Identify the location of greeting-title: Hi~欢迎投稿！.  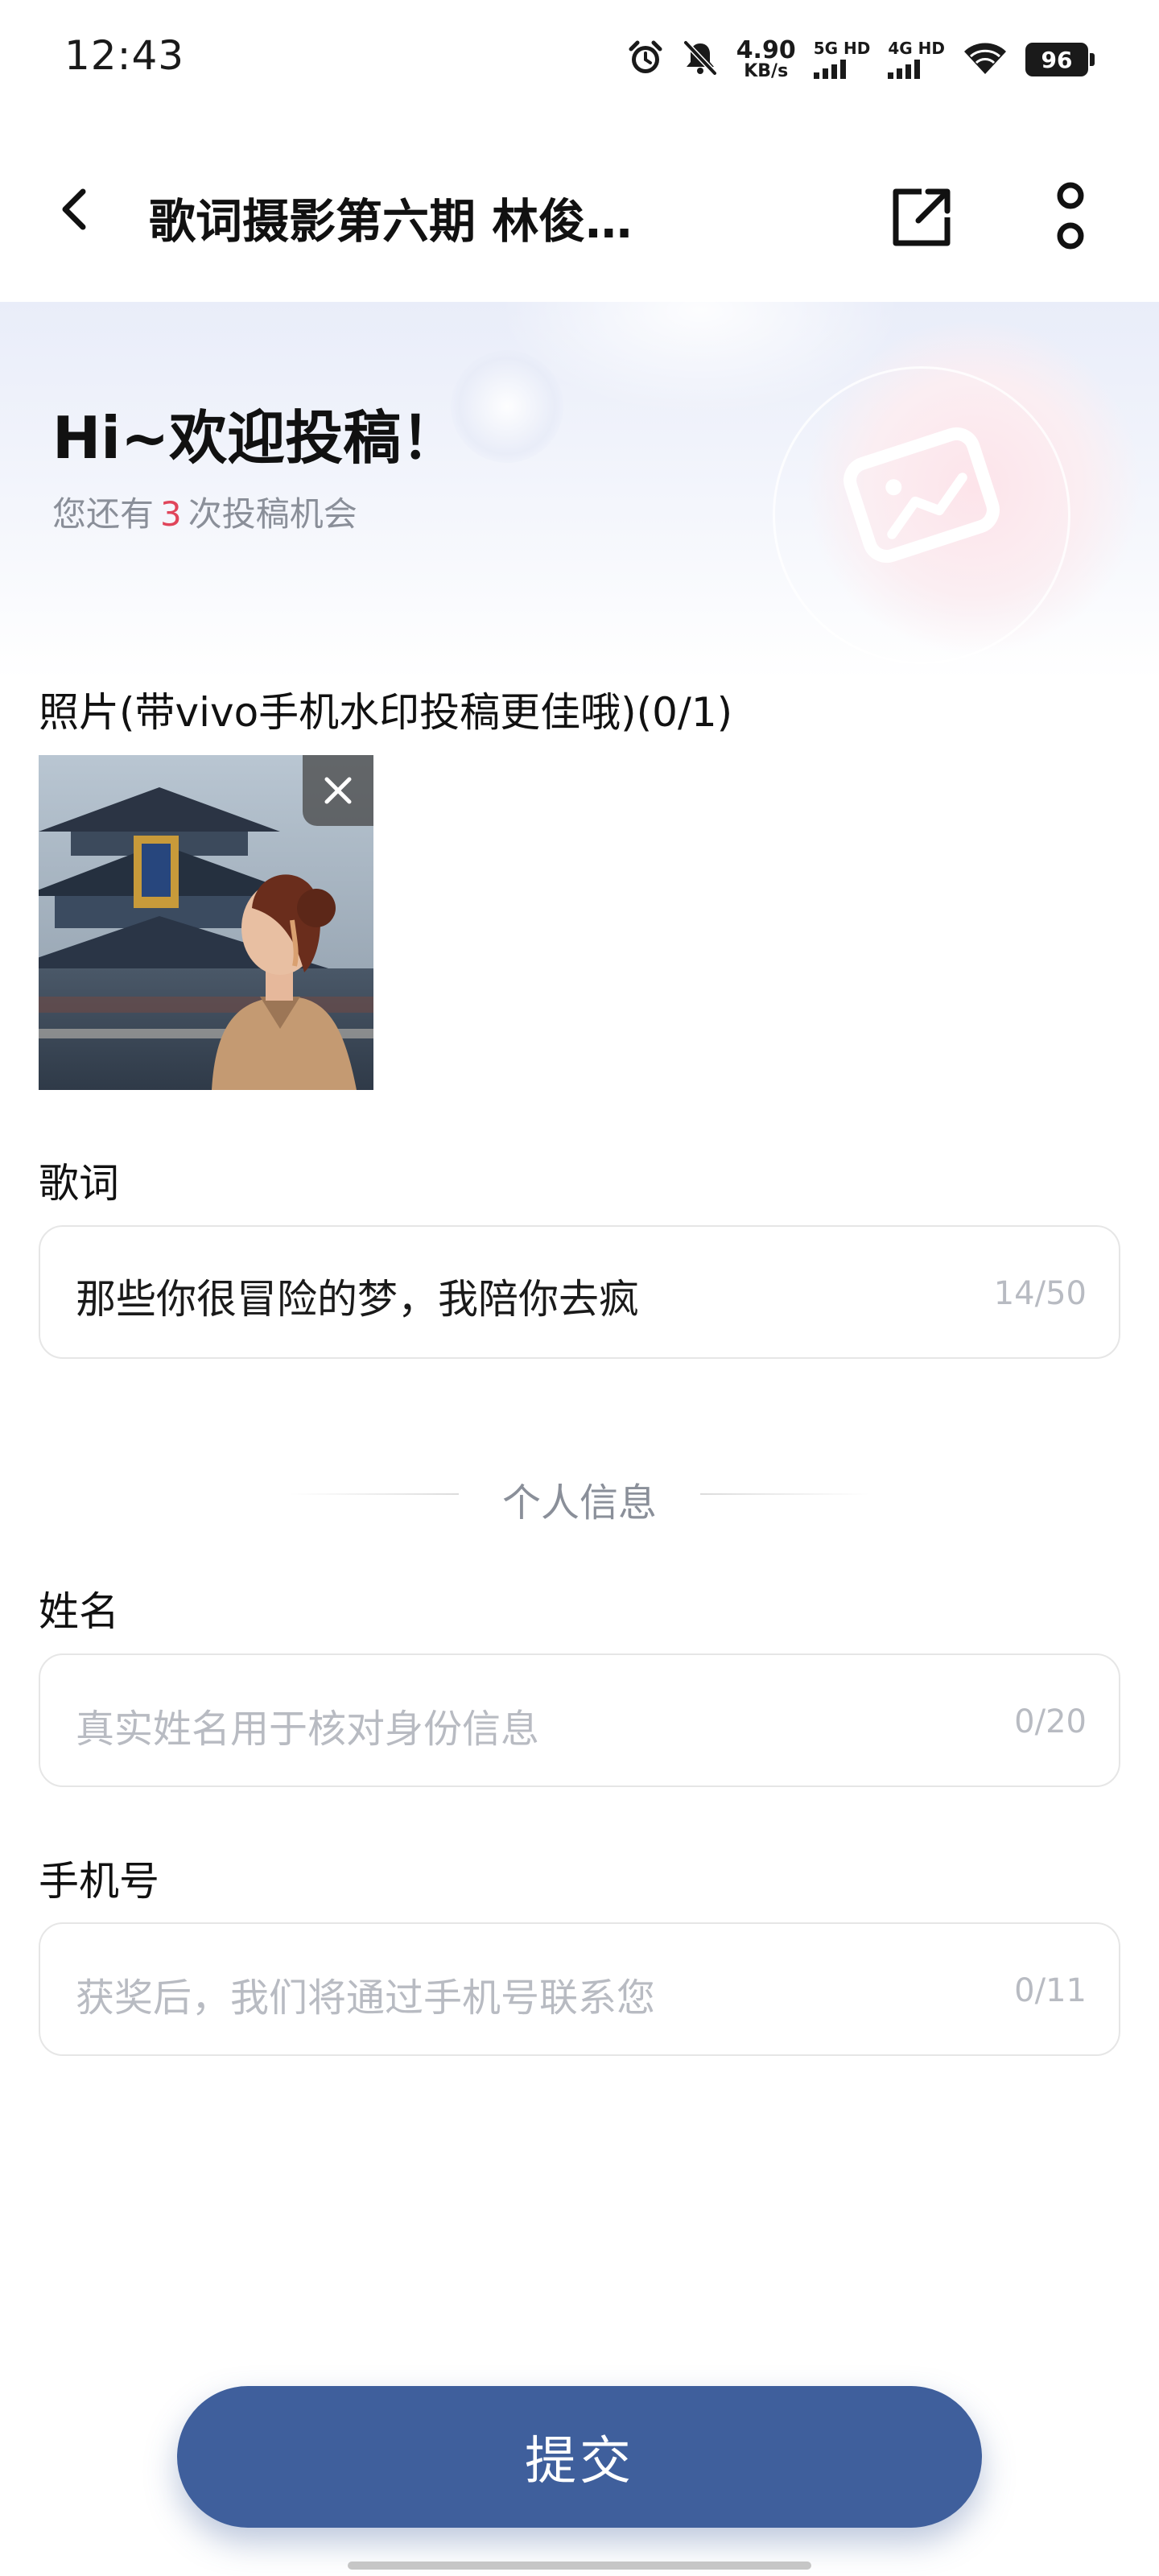
(256, 438).